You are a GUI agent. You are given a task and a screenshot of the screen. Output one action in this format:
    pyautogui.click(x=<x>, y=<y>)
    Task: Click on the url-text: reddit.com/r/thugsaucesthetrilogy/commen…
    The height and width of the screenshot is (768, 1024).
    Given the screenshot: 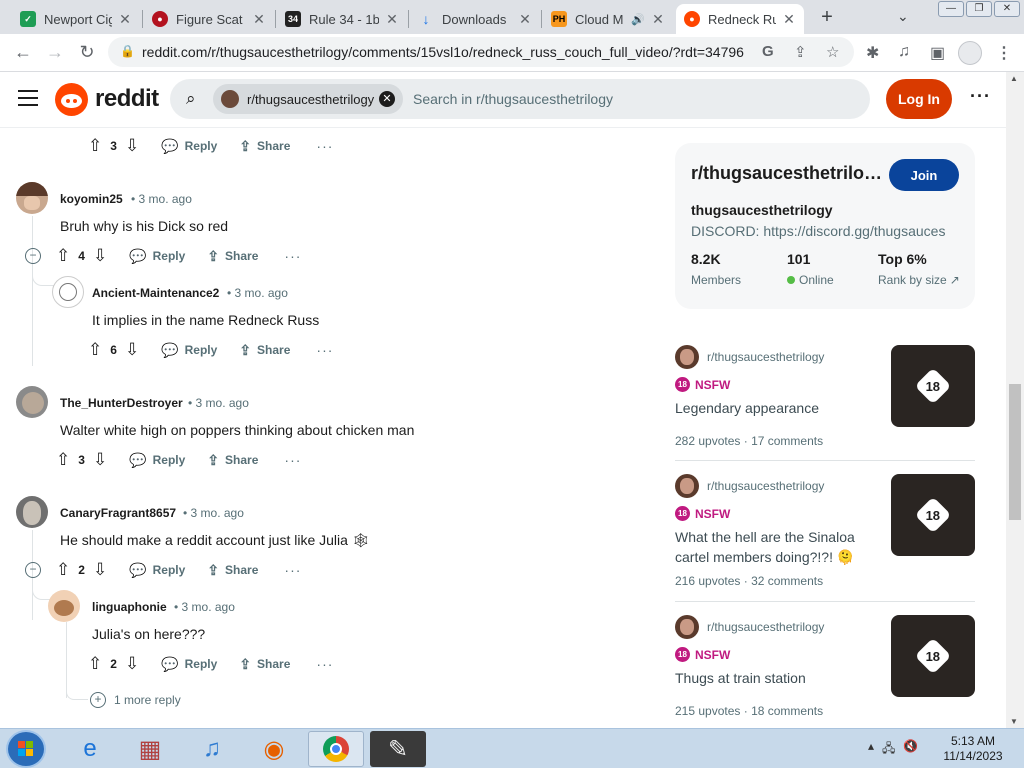 What is the action you would take?
    pyautogui.click(x=449, y=52)
    